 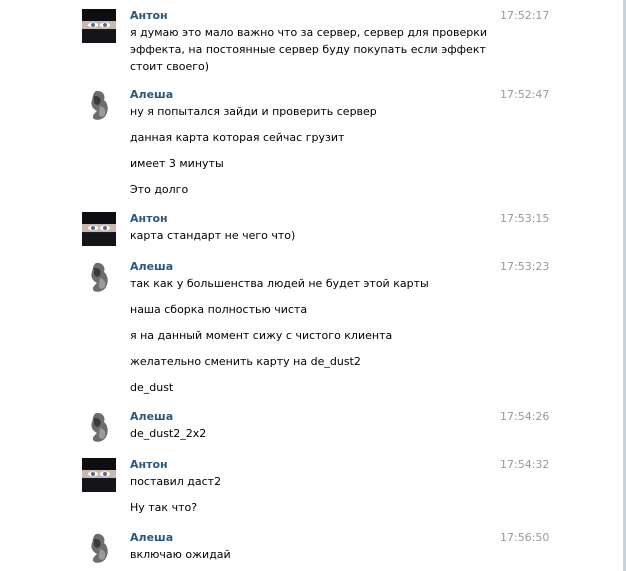 What do you see at coordinates (152, 387) in the screenshot?
I see `message-text: de_dust` at bounding box center [152, 387].